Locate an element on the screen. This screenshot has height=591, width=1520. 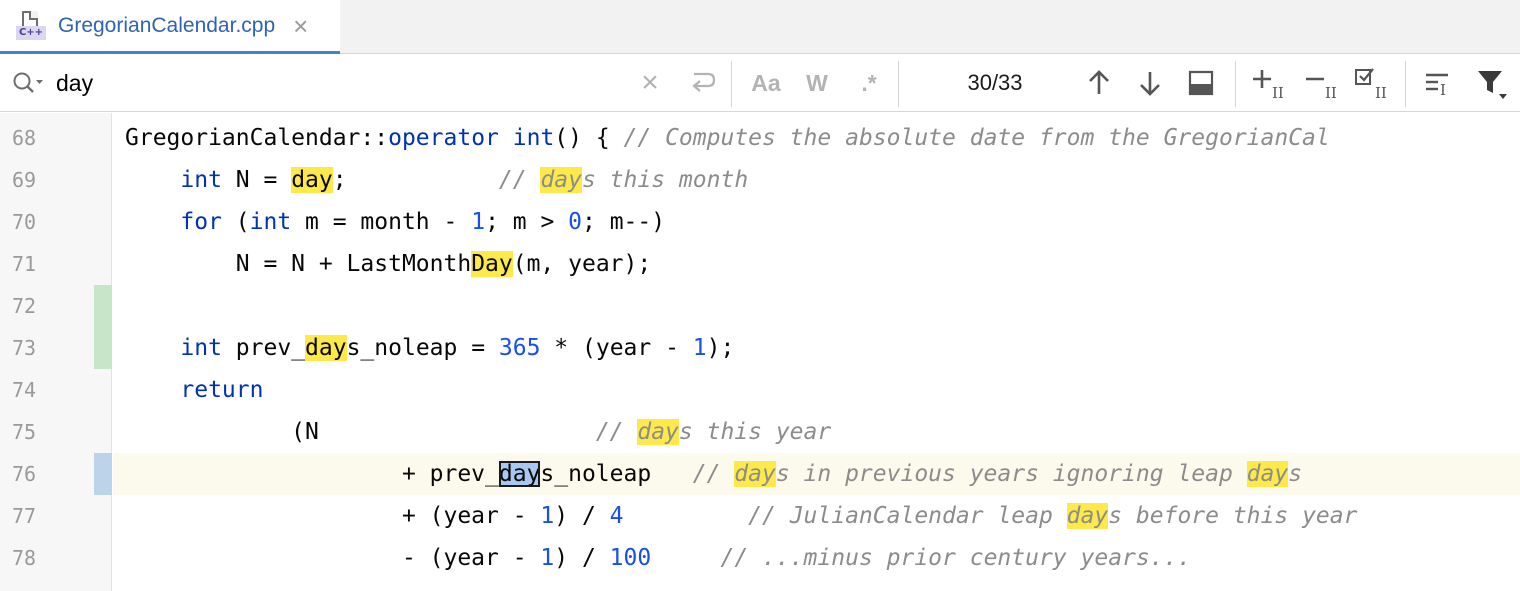
search-input is located at coordinates (336, 83).